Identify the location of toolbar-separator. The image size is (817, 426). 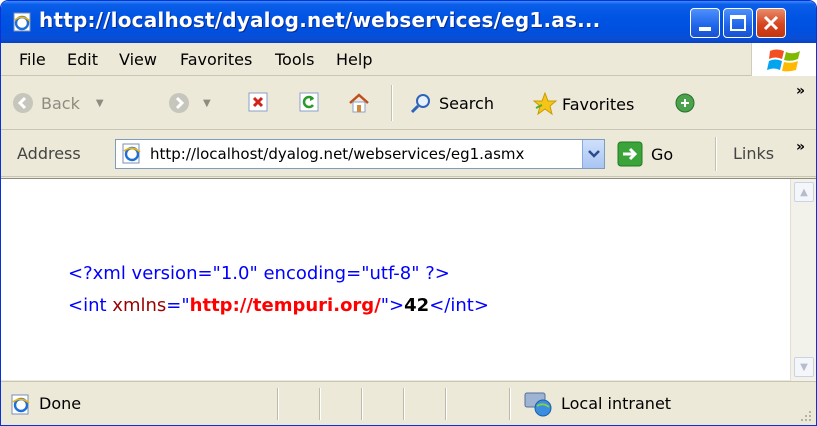
(391, 103).